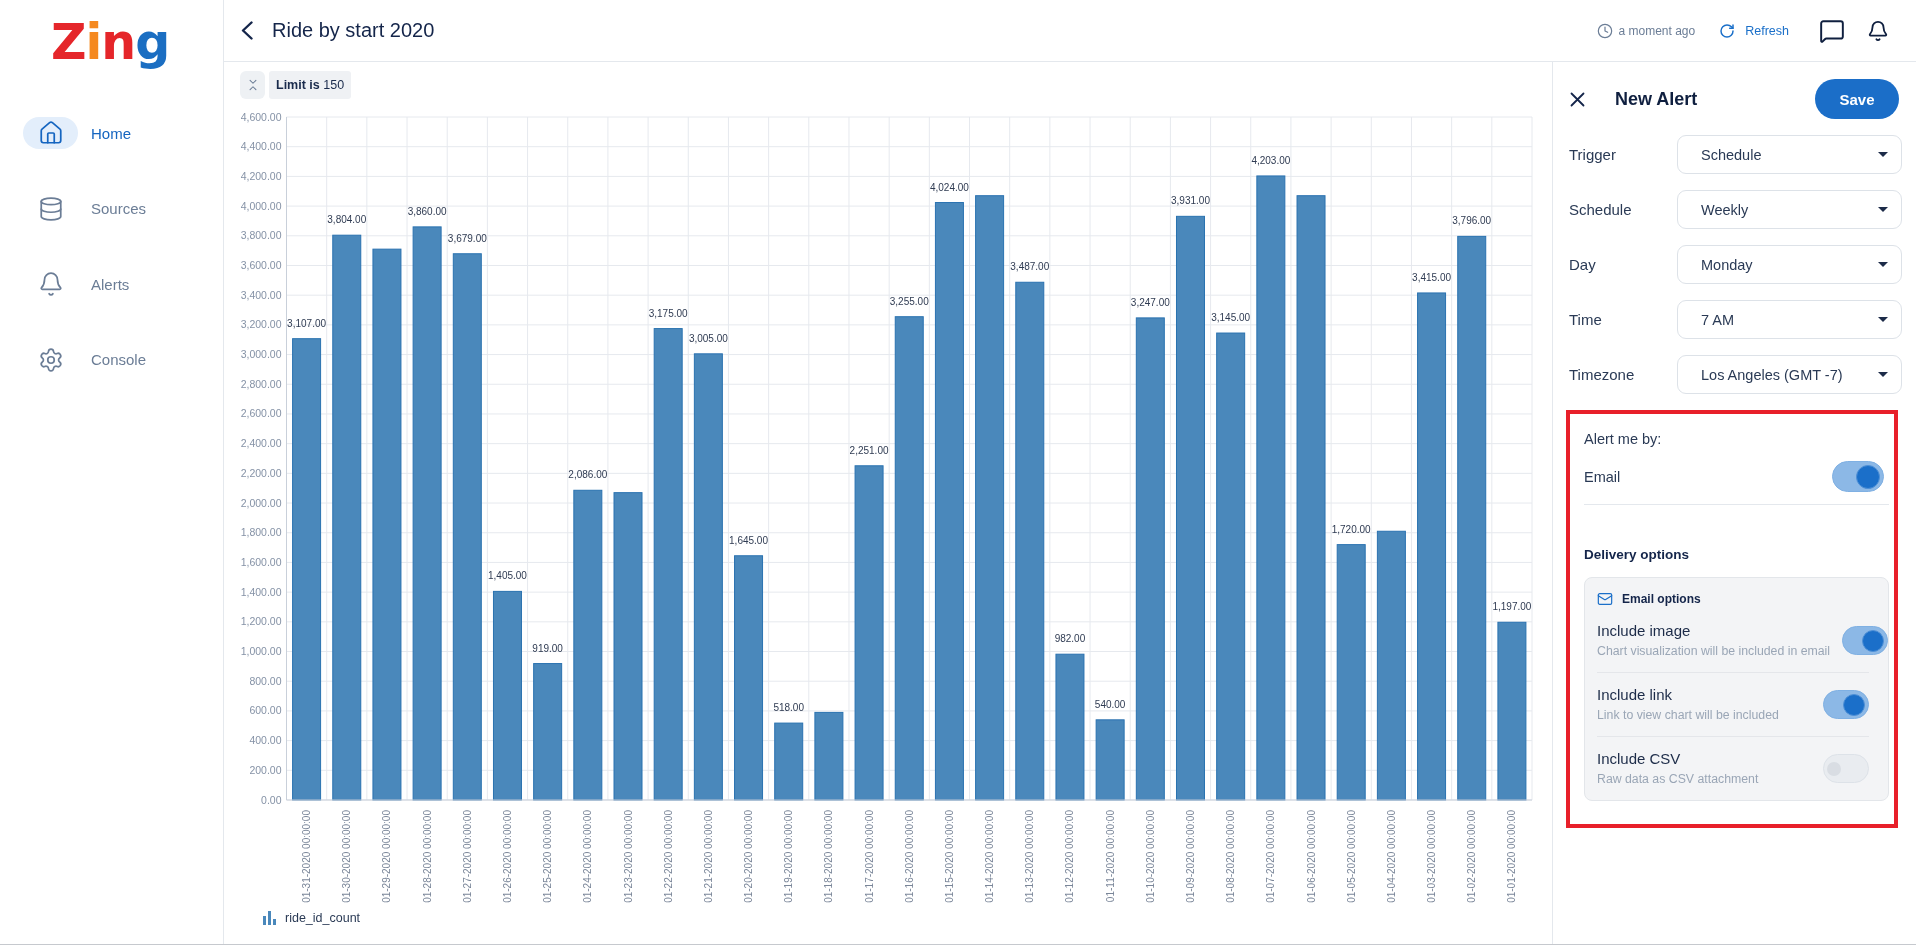 Image resolution: width=1916 pixels, height=945 pixels. Describe the element at coordinates (1351, 529) in the screenshot. I see `value-label: 1,720.00` at that location.